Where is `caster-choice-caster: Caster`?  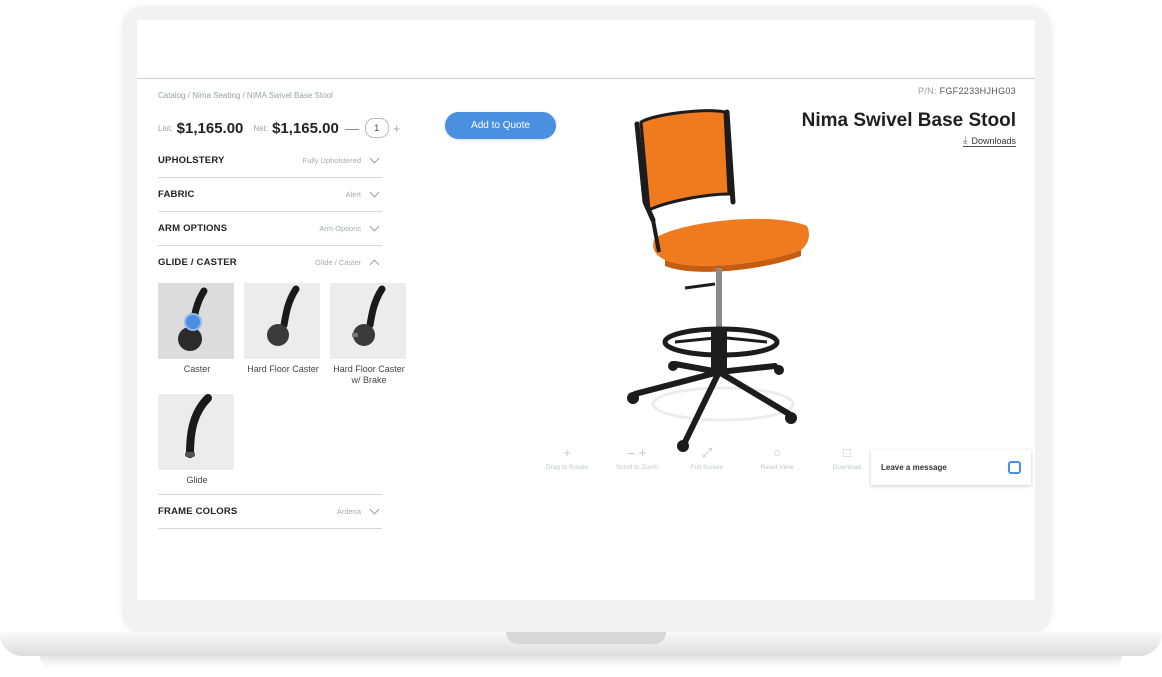 caster-choice-caster: Caster is located at coordinates (197, 334).